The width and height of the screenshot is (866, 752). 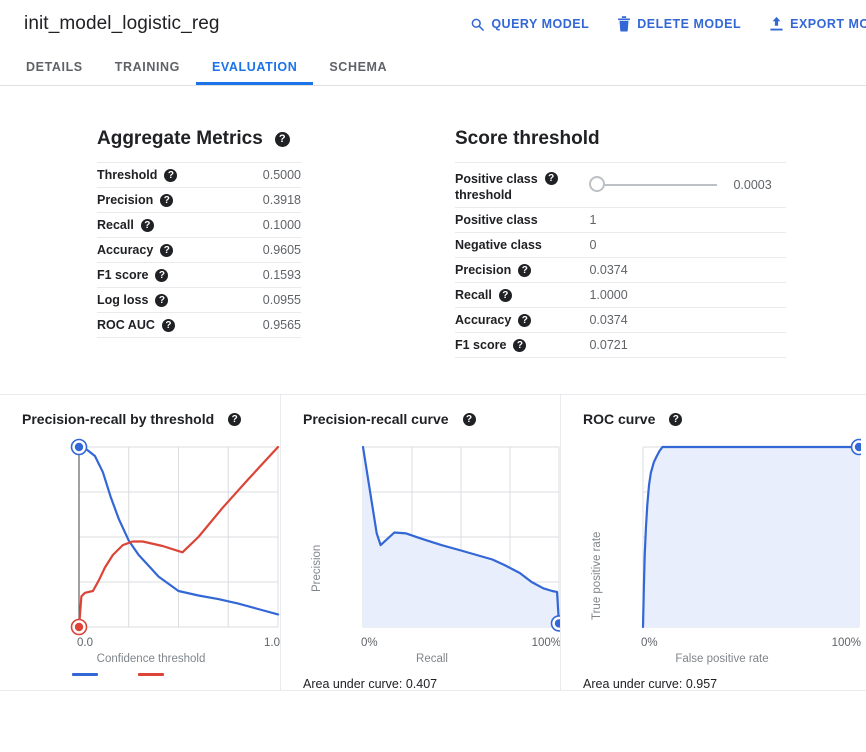 I want to click on slider-thumb, so click(x=597, y=184).